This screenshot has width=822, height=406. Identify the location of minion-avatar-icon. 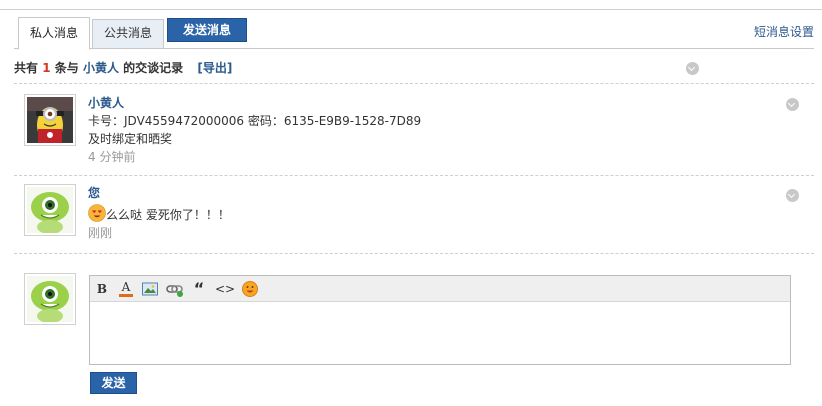
(50, 120).